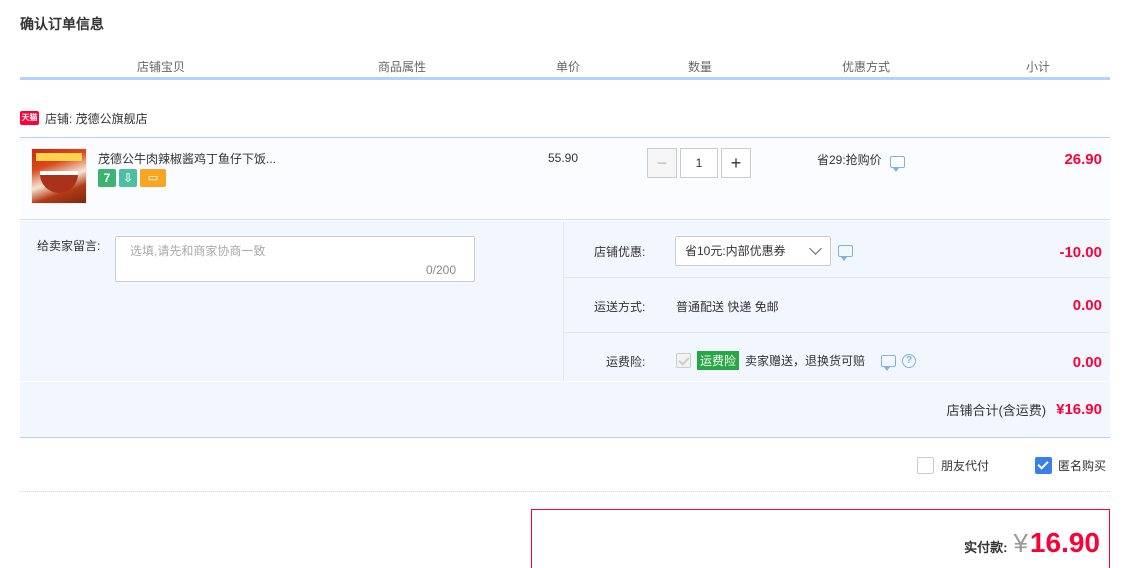 This screenshot has width=1128, height=568. Describe the element at coordinates (161, 69) in the screenshot. I see `header-shop-items: 店铺宝贝` at that location.